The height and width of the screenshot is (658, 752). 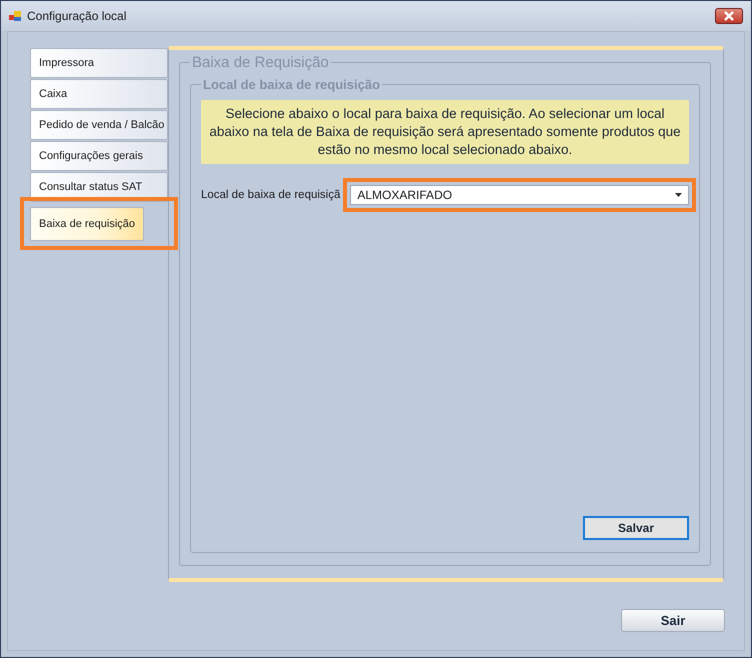 I want to click on close-icon, so click(x=729, y=16).